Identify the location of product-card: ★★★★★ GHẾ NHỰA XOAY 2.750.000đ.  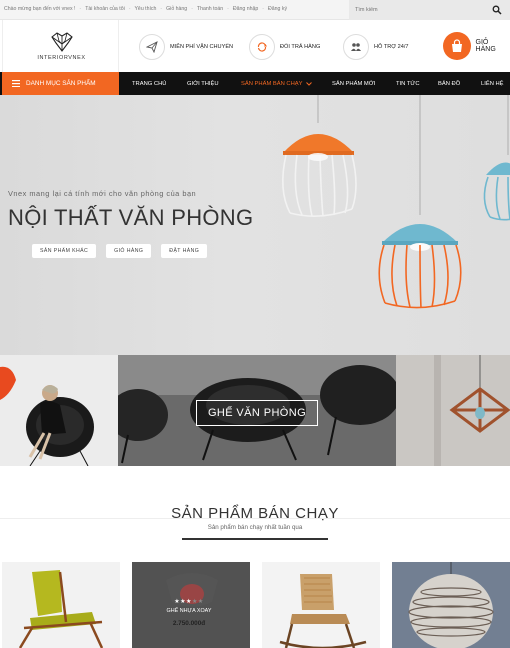
(191, 605).